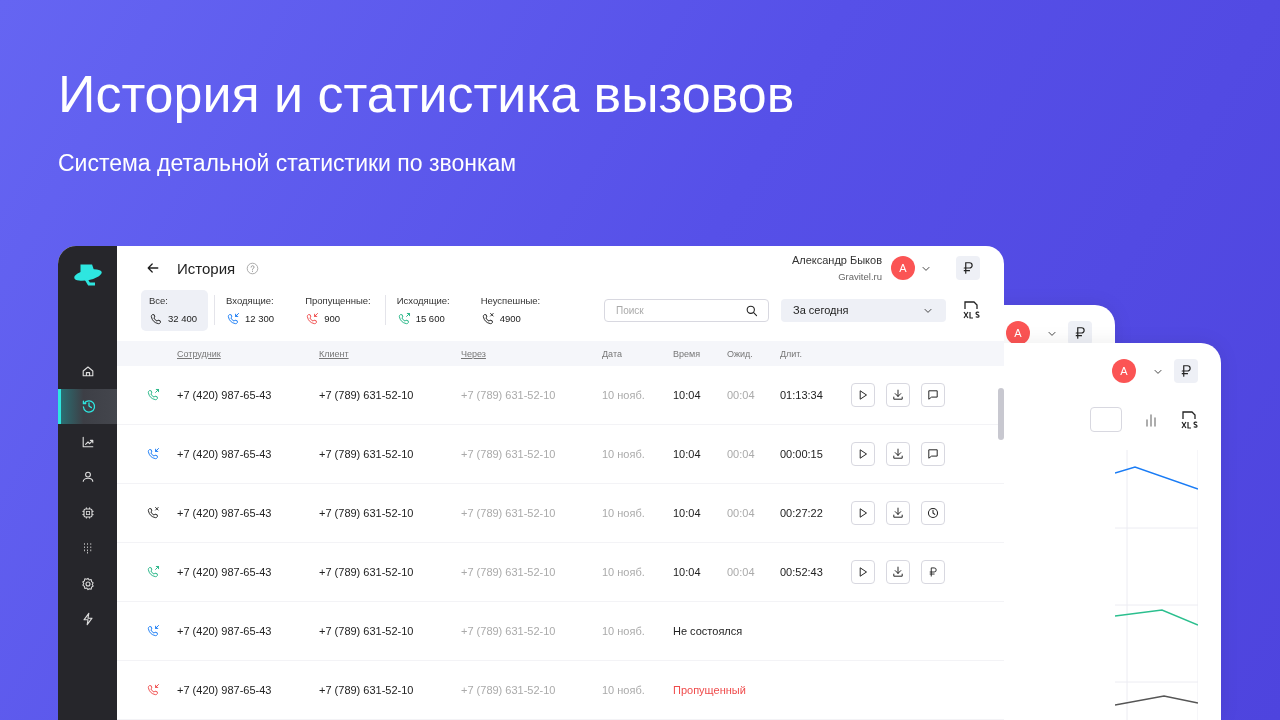 The height and width of the screenshot is (720, 1280). I want to click on call-filter: Входящие: 12 300, so click(250, 310).